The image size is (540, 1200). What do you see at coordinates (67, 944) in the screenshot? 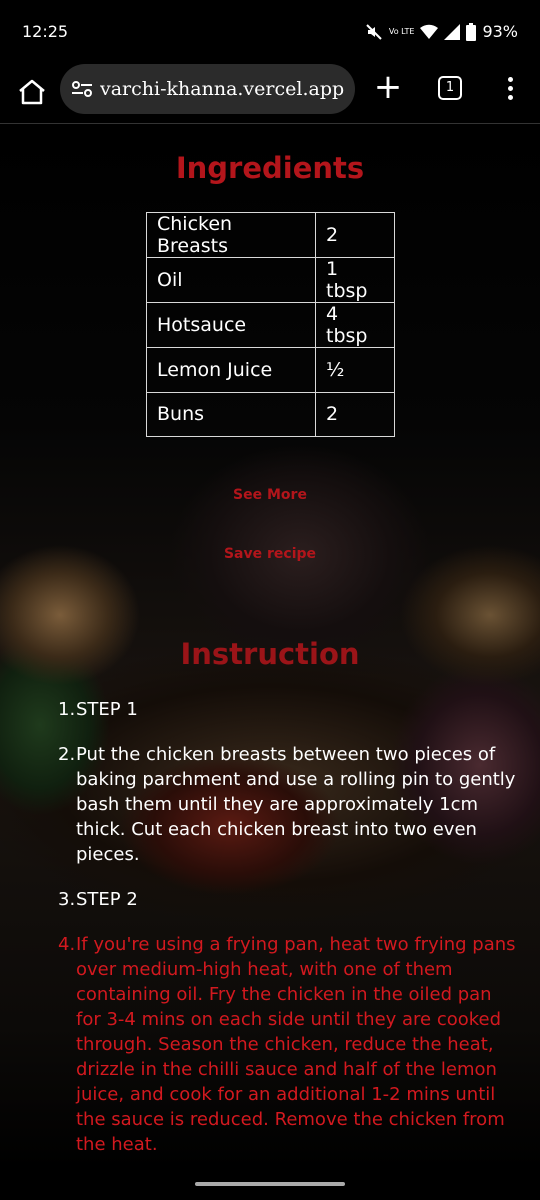
I see `step-number: 4.` at bounding box center [67, 944].